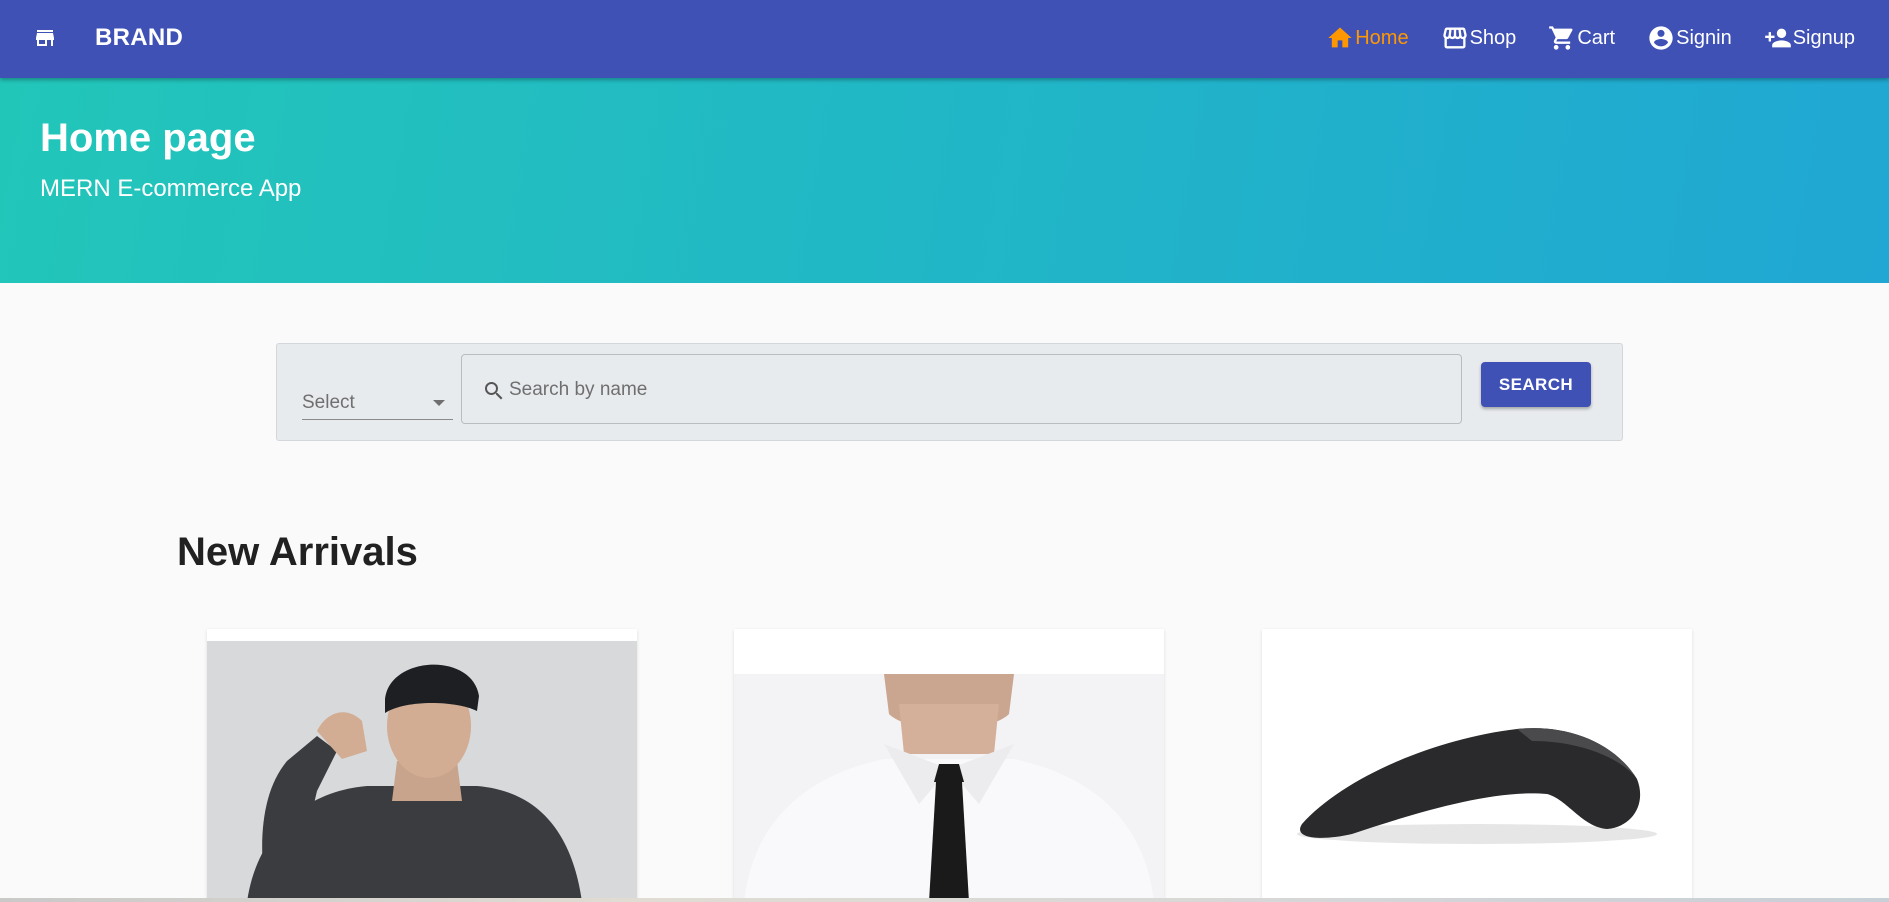  What do you see at coordinates (944, 900) in the screenshot?
I see `bottom-divider` at bounding box center [944, 900].